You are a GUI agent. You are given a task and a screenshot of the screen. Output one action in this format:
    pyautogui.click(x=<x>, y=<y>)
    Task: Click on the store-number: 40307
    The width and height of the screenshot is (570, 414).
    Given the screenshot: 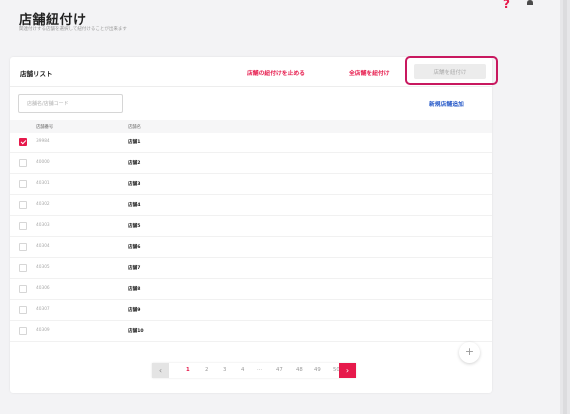 What is the action you would take?
    pyautogui.click(x=43, y=309)
    